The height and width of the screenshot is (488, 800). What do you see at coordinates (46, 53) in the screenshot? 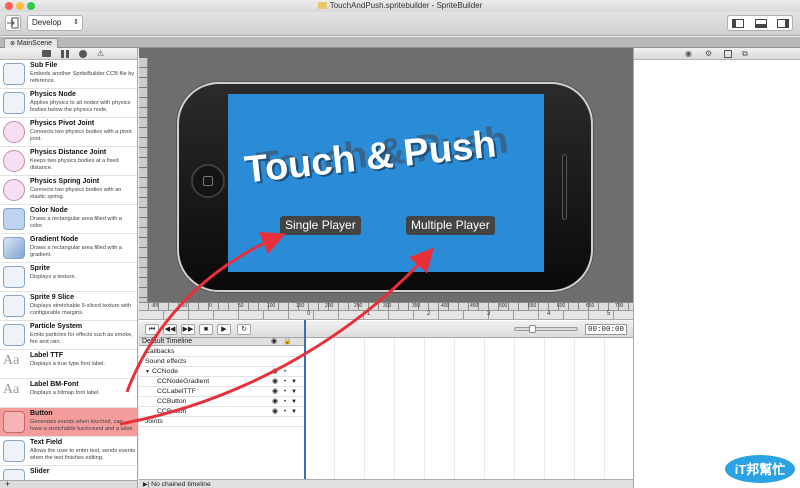
I see `folder-tab-icon` at bounding box center [46, 53].